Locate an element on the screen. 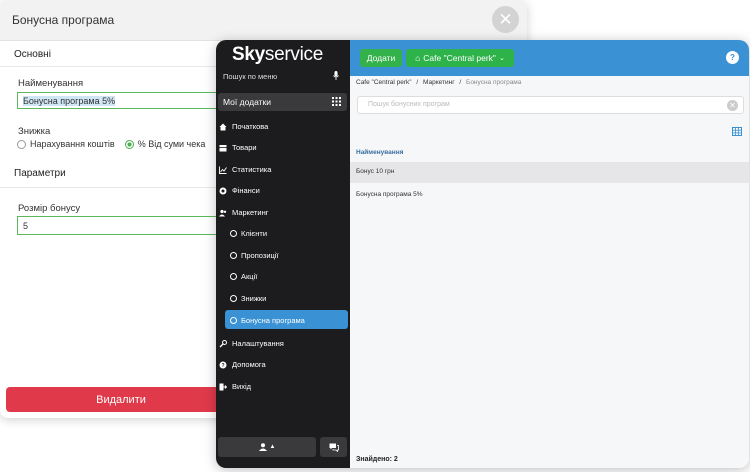  store-label: Cafe "Central perk" is located at coordinates (459, 58).